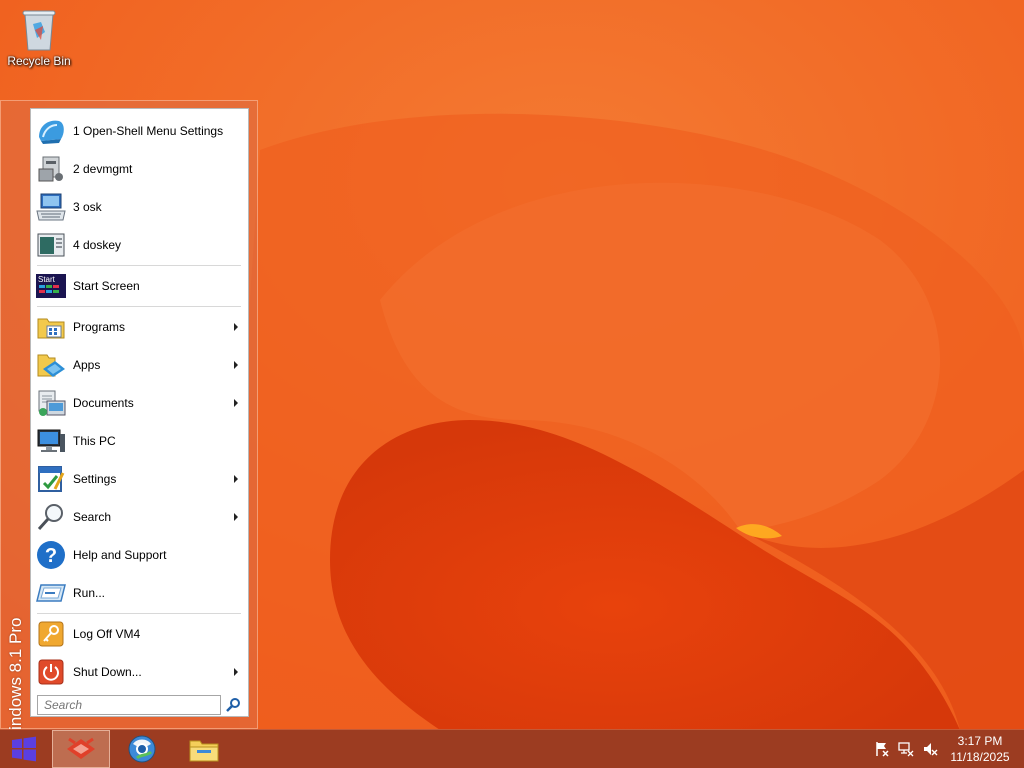 The width and height of the screenshot is (1024, 768). What do you see at coordinates (139, 365) in the screenshot?
I see `menu-item-apps: Apps` at bounding box center [139, 365].